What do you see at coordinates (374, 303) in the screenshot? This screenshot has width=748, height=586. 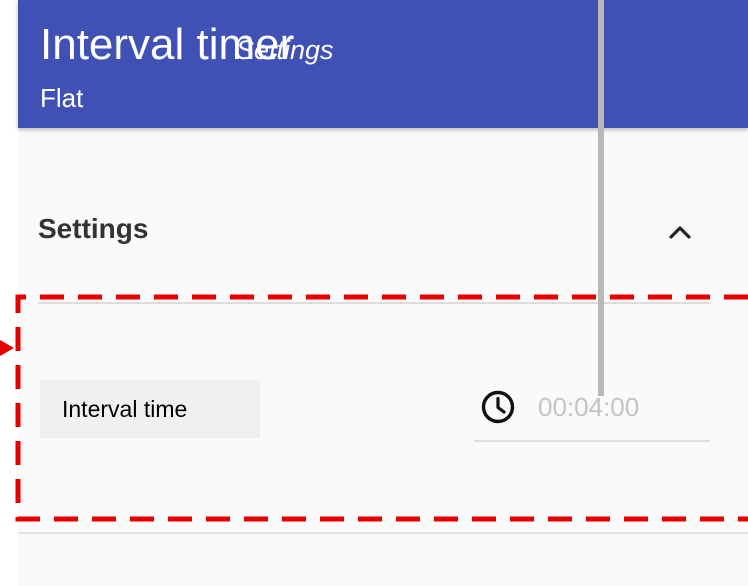 I see `section-divider` at bounding box center [374, 303].